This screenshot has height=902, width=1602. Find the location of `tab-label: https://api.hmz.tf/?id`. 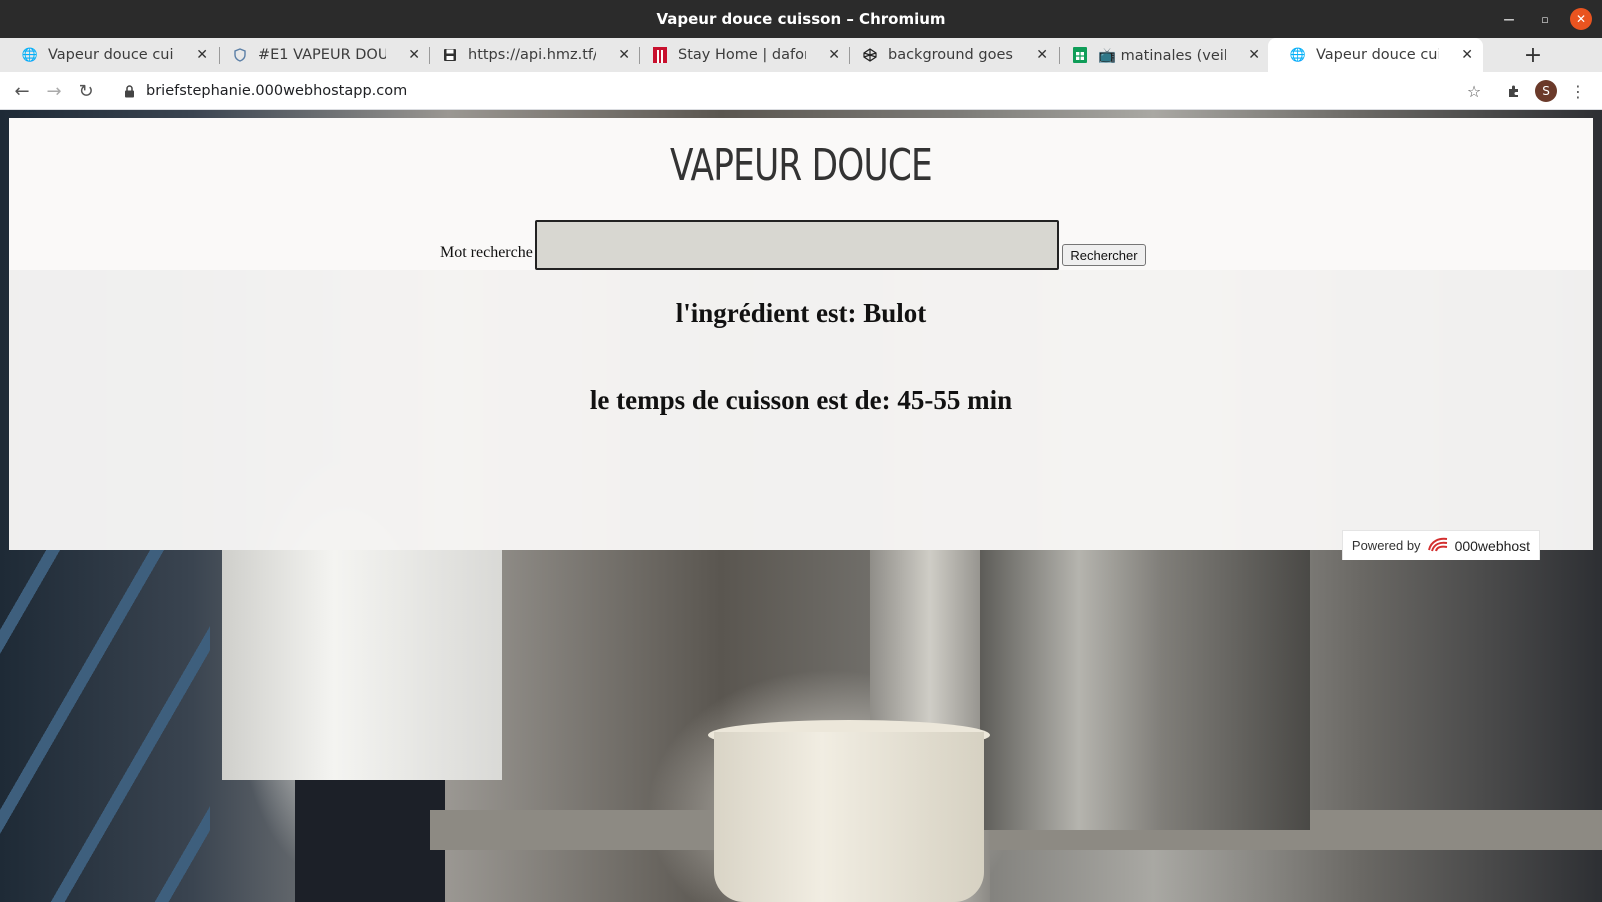

tab-label: https://api.hmz.tf/?id is located at coordinates (532, 55).